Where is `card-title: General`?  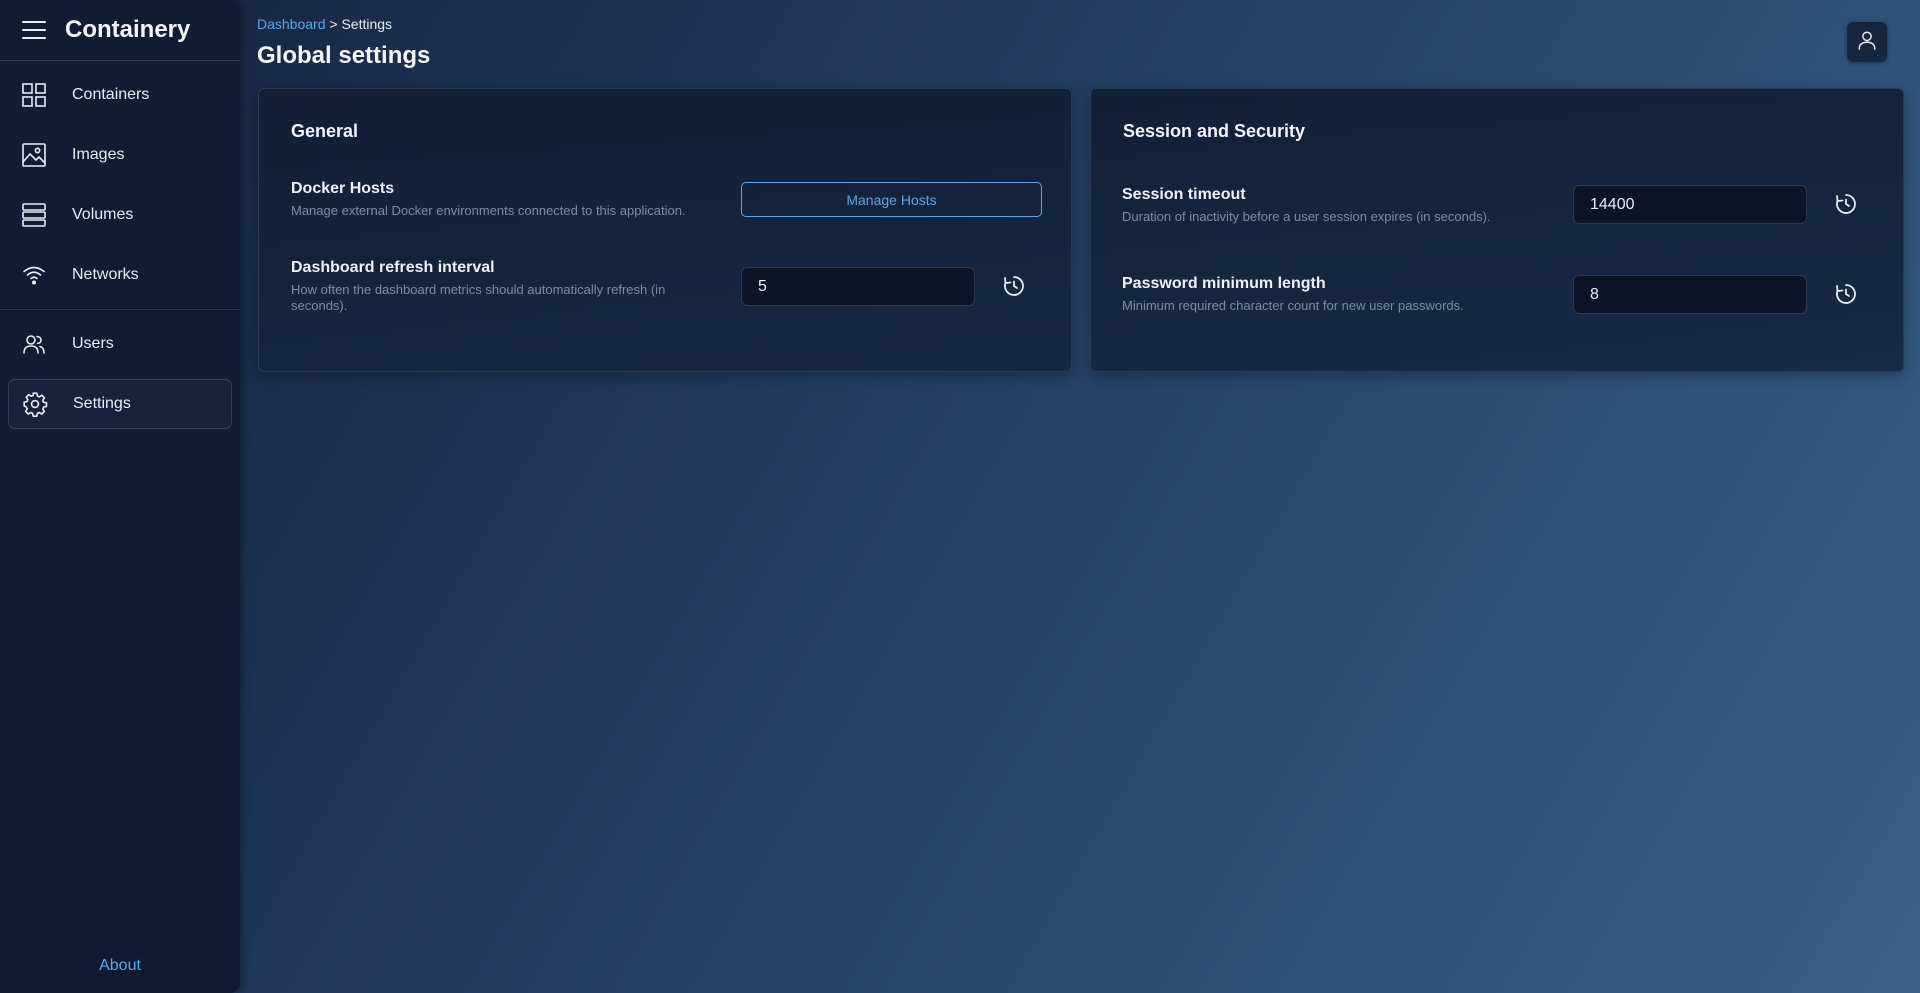
card-title: General is located at coordinates (325, 131).